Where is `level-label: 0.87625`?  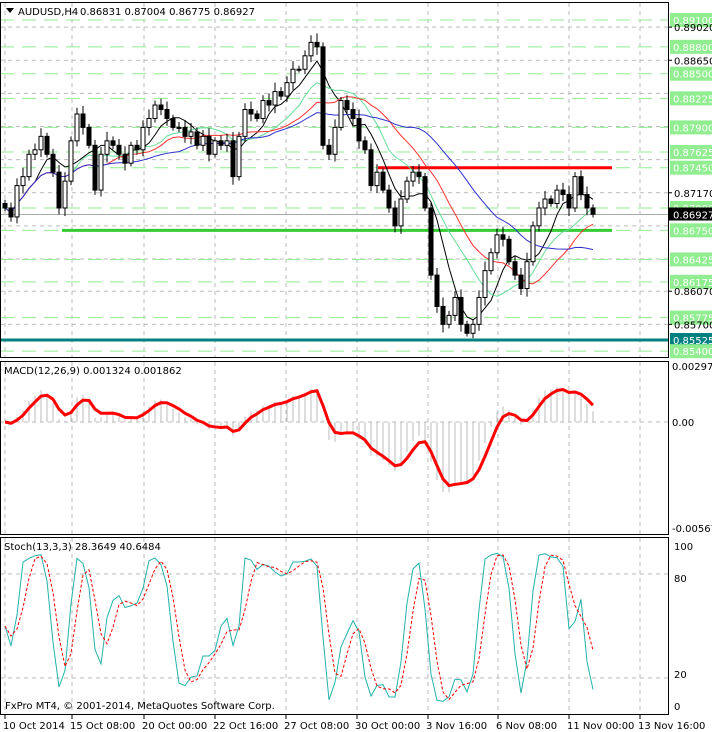 level-label: 0.87625 is located at coordinates (692, 153).